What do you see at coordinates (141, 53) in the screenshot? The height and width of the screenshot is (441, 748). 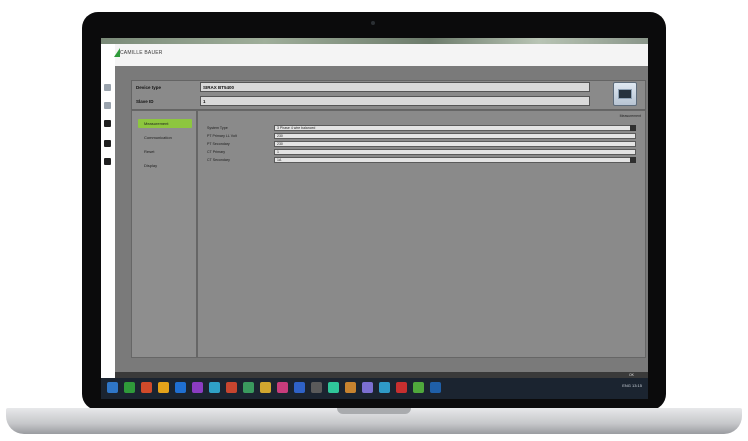 I see `app-logo-text: CAMILLE BAUER` at bounding box center [141, 53].